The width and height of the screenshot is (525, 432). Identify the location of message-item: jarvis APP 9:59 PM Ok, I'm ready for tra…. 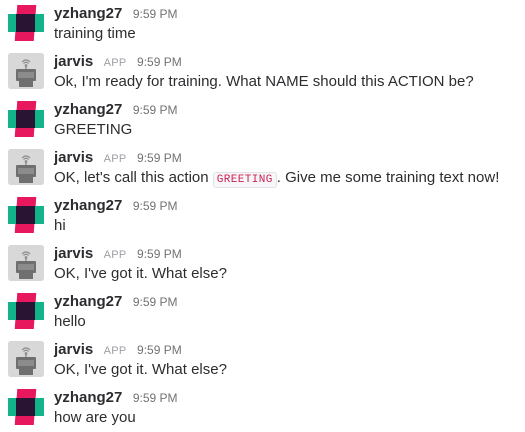
(262, 72).